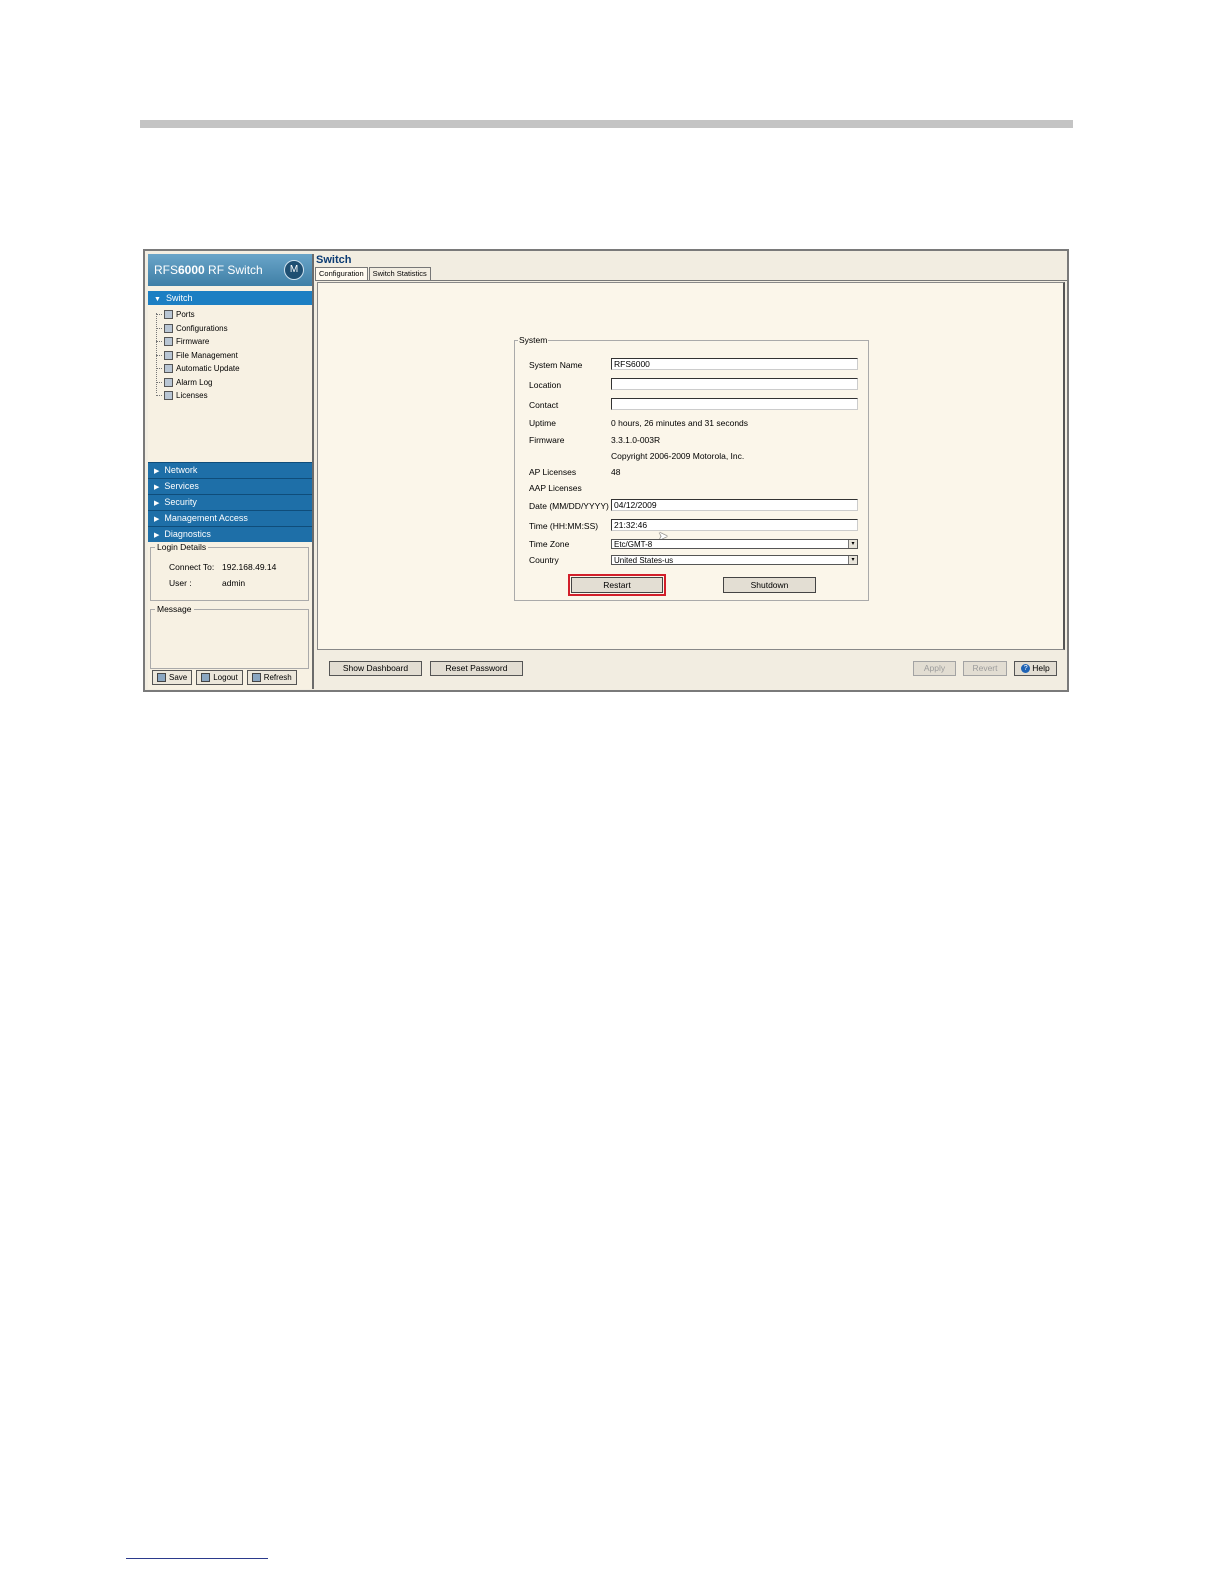 Image resolution: width=1224 pixels, height=1584 pixels. I want to click on system-name-label: System Name, so click(556, 365).